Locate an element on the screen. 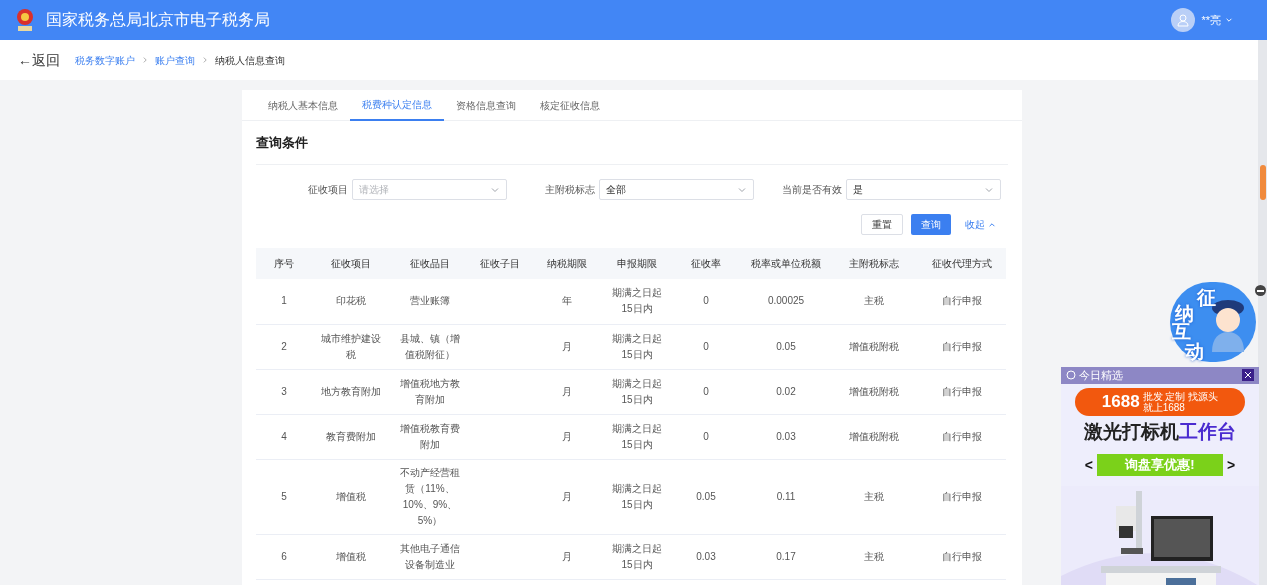  badge-text: 动 is located at coordinates (1194, 352).